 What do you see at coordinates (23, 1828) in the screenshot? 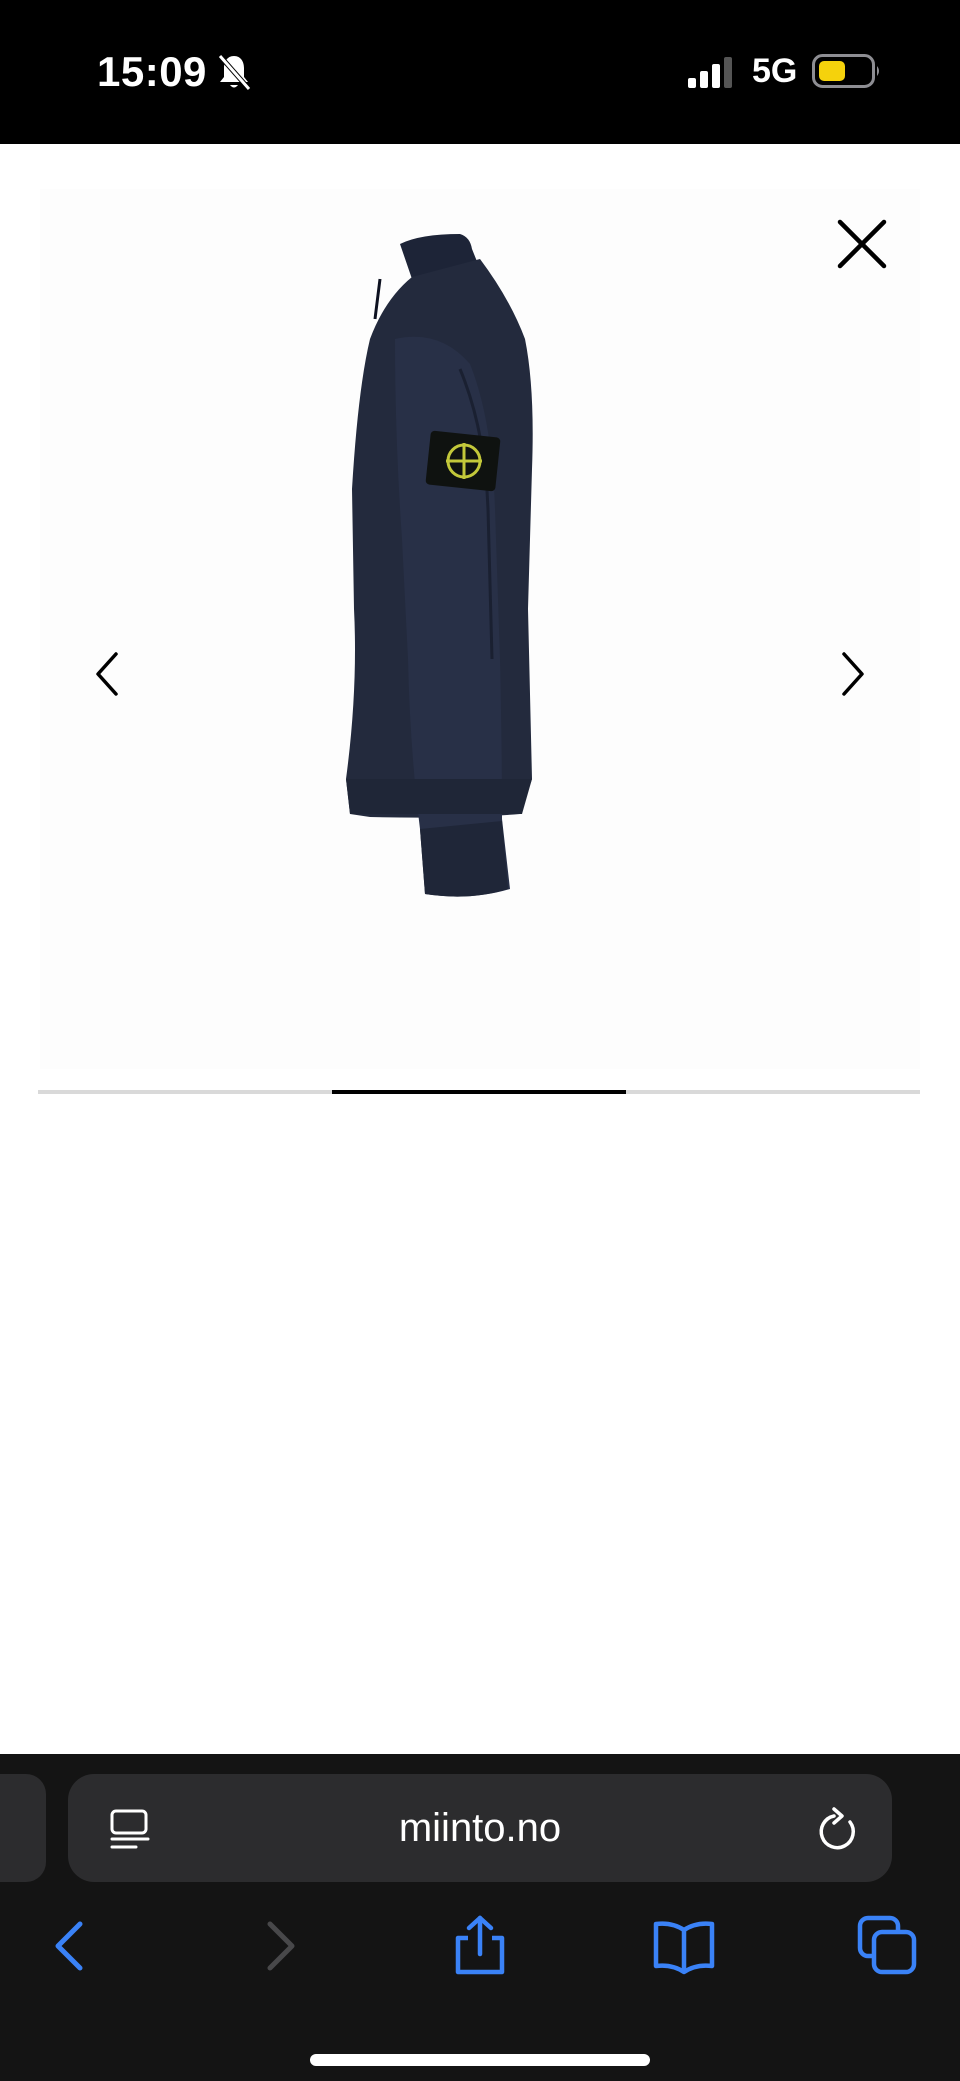
I see `previous-tab-preview` at bounding box center [23, 1828].